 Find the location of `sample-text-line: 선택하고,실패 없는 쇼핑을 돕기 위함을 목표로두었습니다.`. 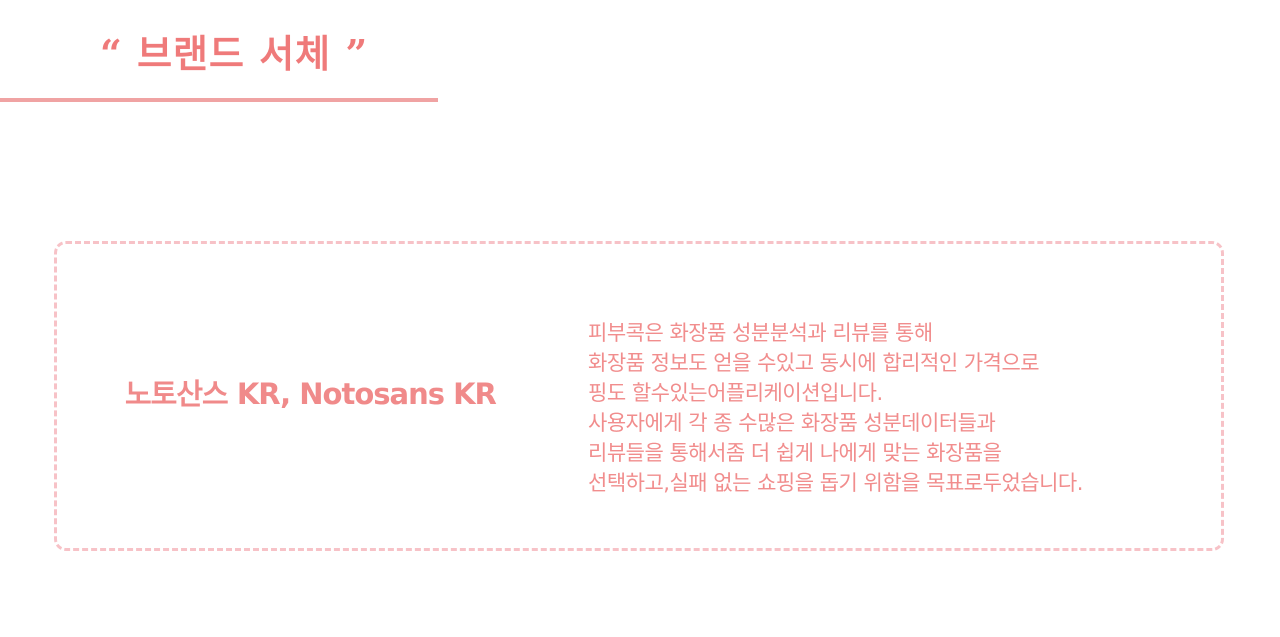

sample-text-line: 선택하고,실패 없는 쇼핑을 돕기 위함을 목표로두었습니다. is located at coordinates (835, 483).